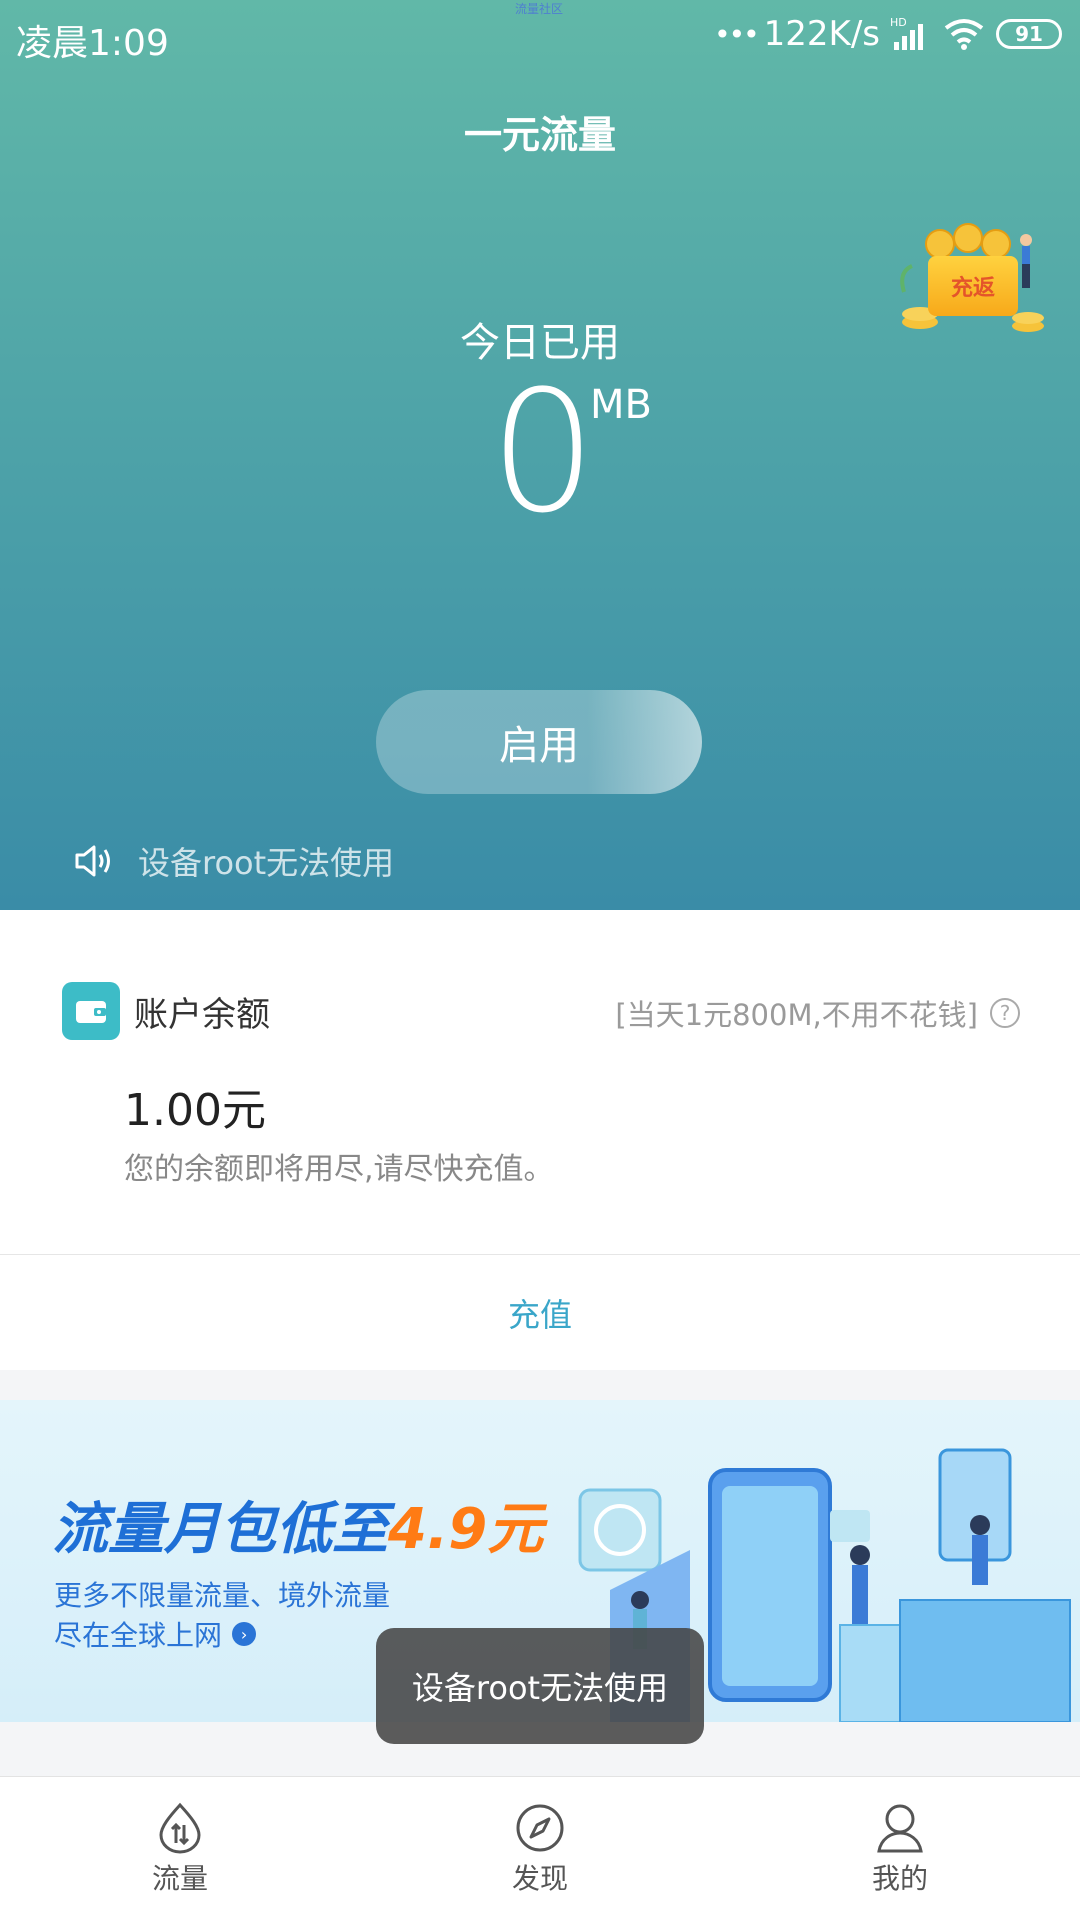 The width and height of the screenshot is (1080, 1920). I want to click on nav-item-profile: 我的, so click(900, 1848).